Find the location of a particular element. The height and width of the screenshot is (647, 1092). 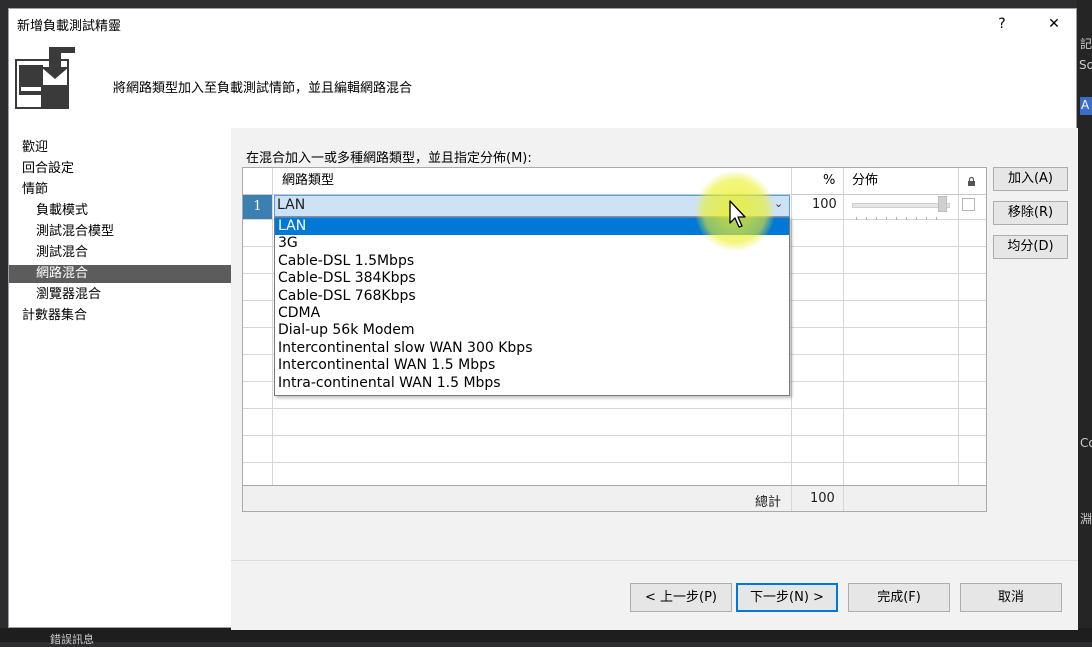

column-header-distribution: 分佈 is located at coordinates (865, 181).